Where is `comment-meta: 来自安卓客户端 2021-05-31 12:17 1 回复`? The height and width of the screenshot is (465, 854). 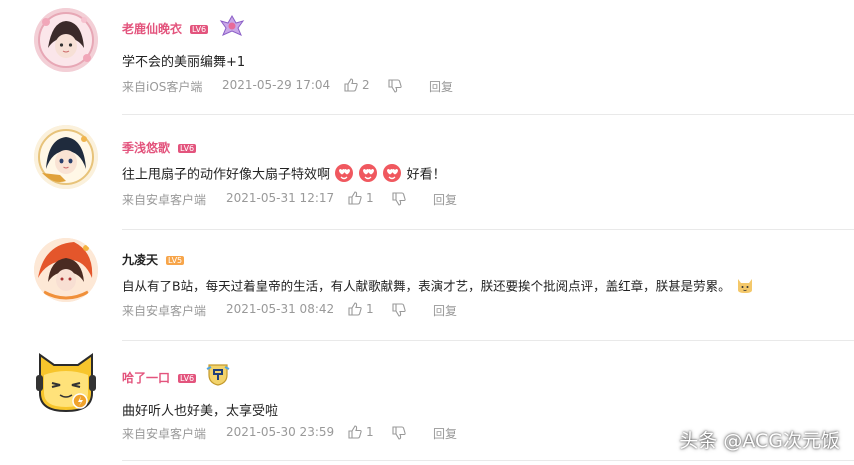
comment-meta: 来自安卓客户端 2021-05-31 12:17 1 回复 is located at coordinates (322, 199).